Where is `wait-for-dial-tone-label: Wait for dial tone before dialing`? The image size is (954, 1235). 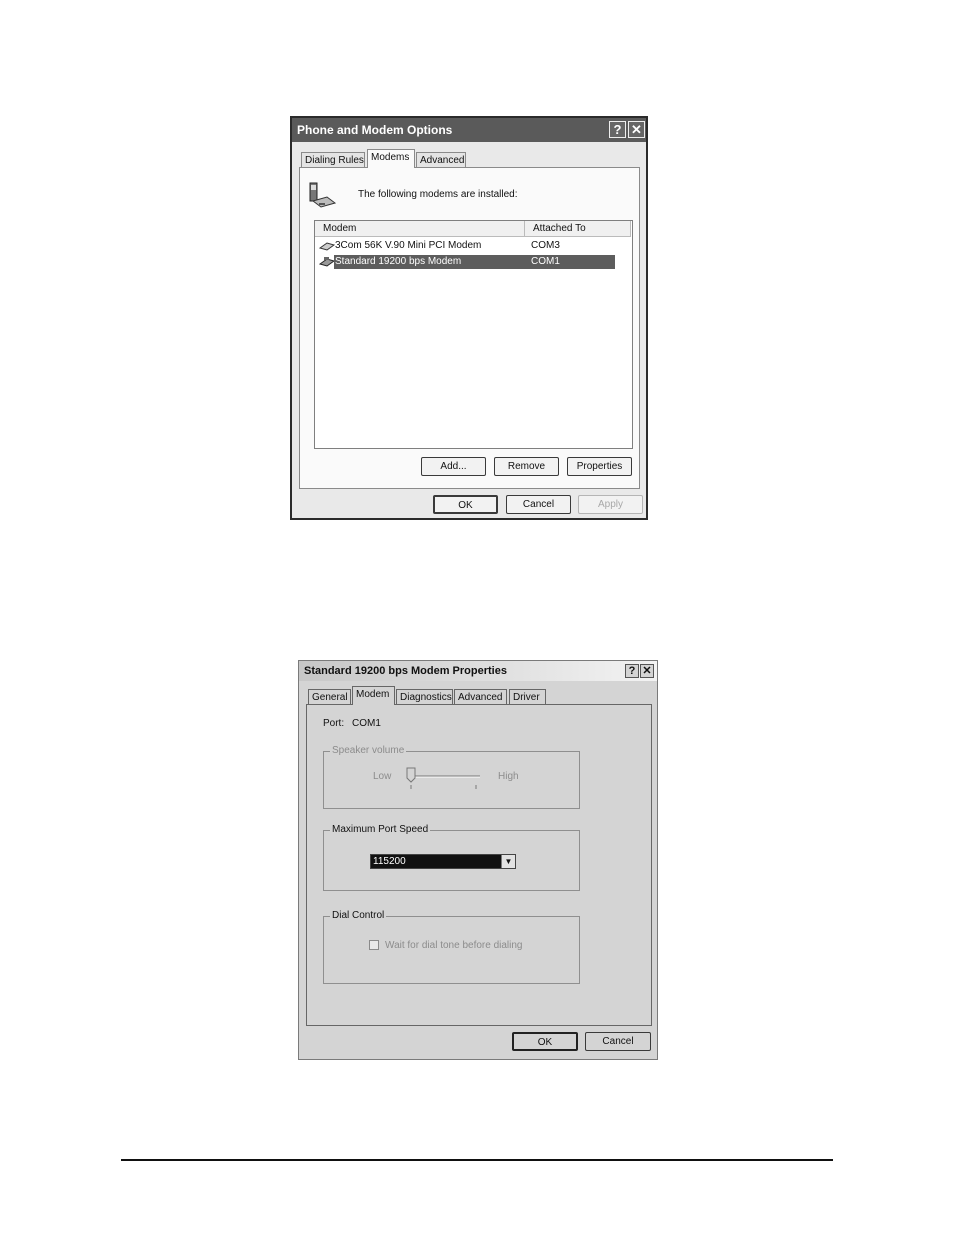
wait-for-dial-tone-label: Wait for dial tone before dialing is located at coordinates (454, 945).